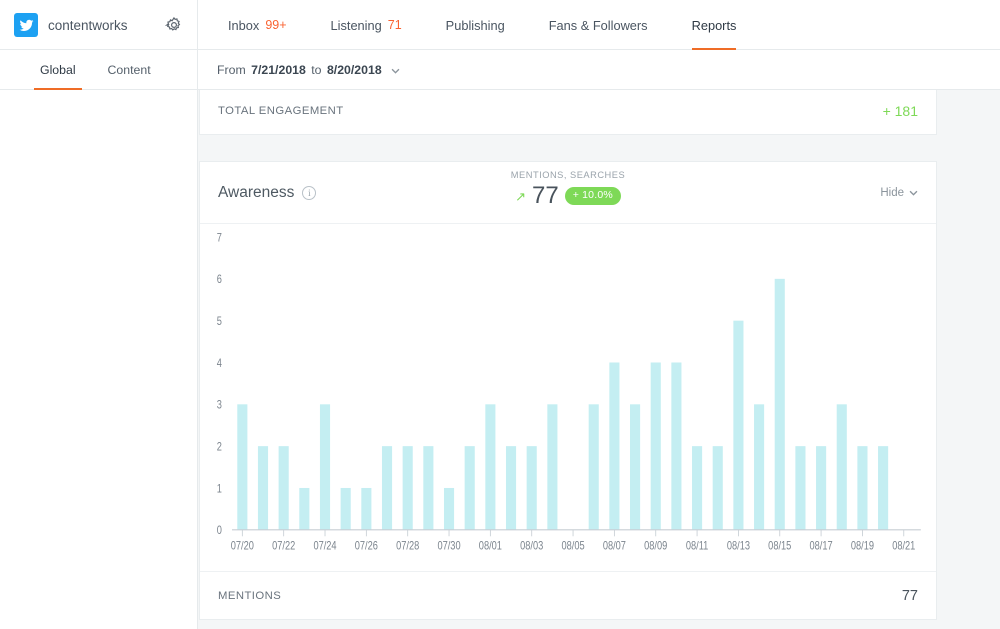 This screenshot has width=1000, height=629. What do you see at coordinates (283, 545) in the screenshot?
I see `x-axis-tick-label: 07/22` at bounding box center [283, 545].